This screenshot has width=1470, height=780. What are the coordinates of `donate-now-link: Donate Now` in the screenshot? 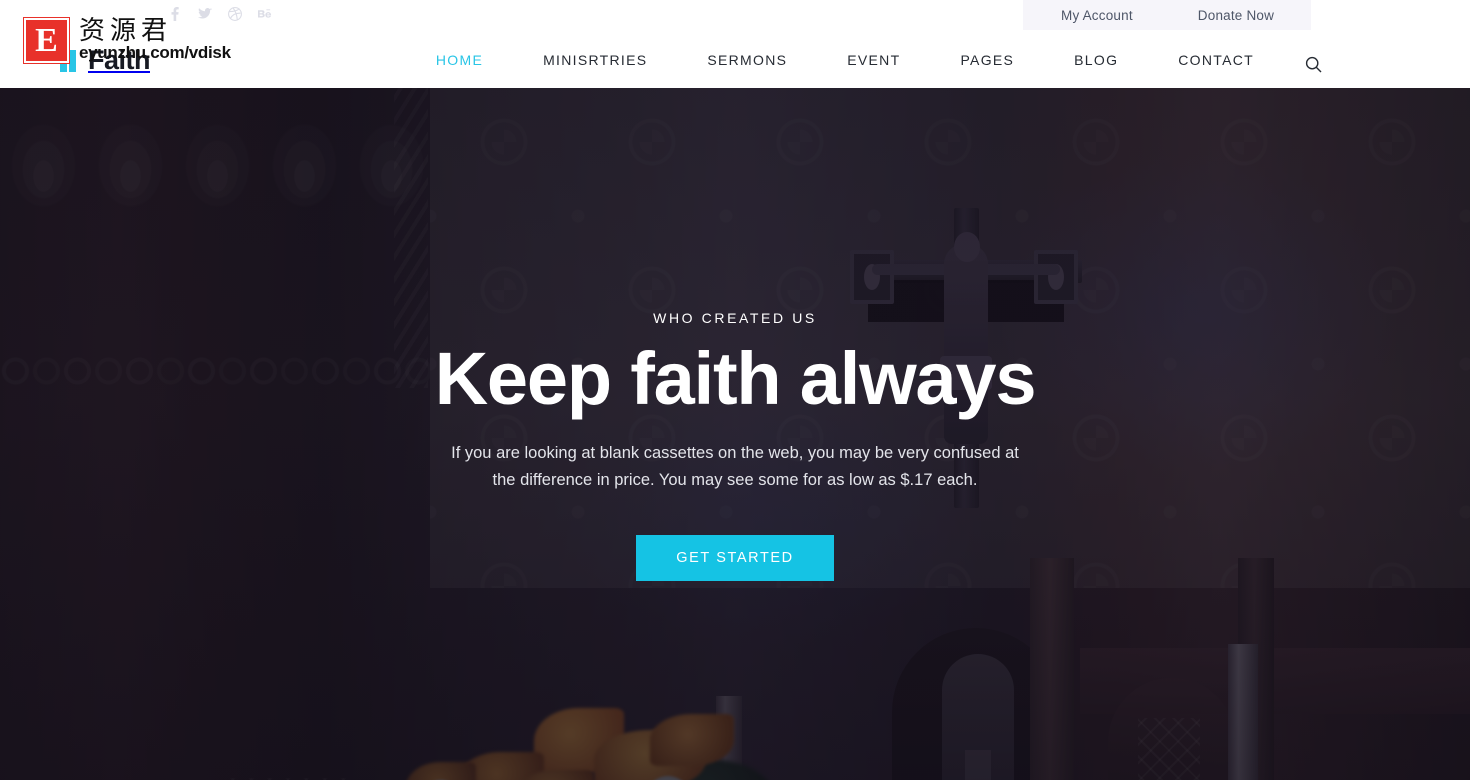 It's located at (1236, 15).